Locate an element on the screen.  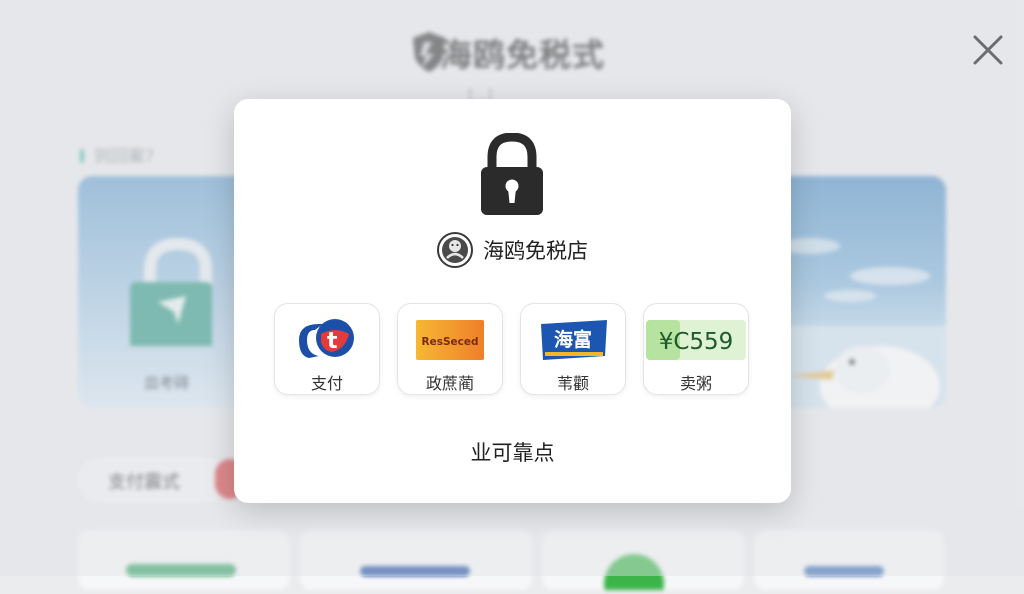
orange-card-logo-icon: ResSeced is located at coordinates (450, 340).